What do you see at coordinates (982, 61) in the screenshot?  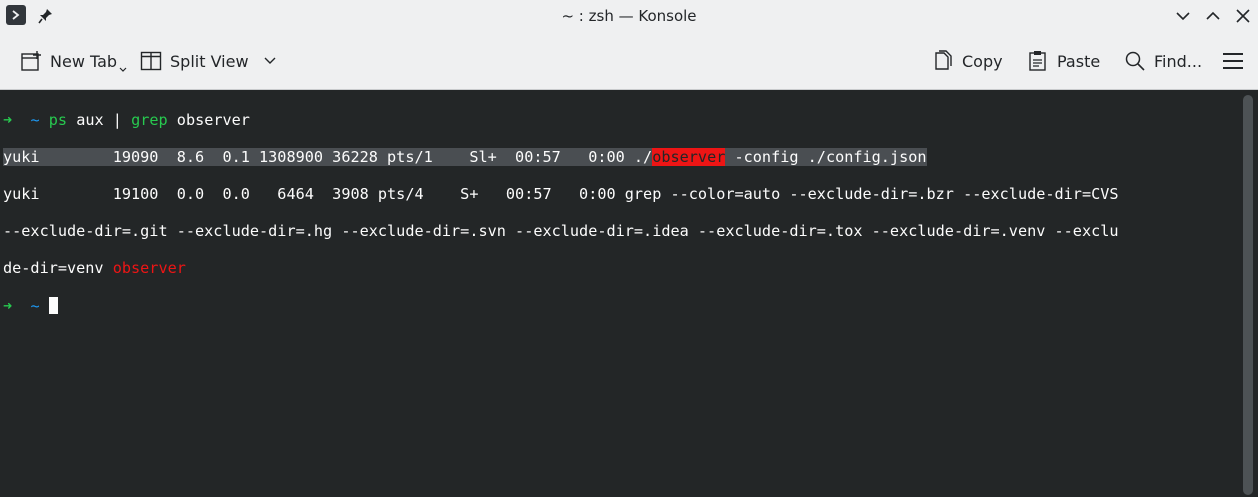 I see `copy-label: Copy` at bounding box center [982, 61].